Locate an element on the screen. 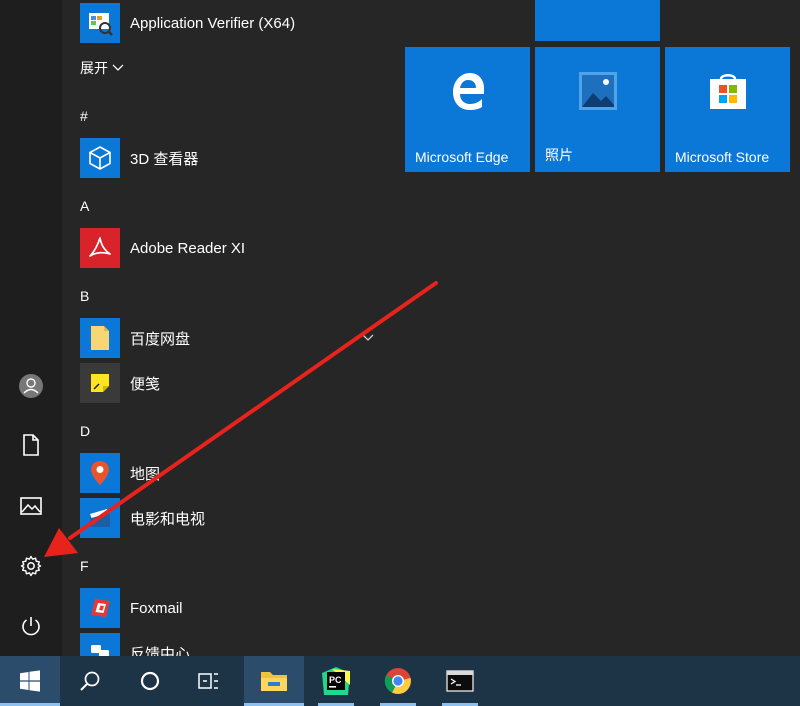  document-icon is located at coordinates (31, 445).